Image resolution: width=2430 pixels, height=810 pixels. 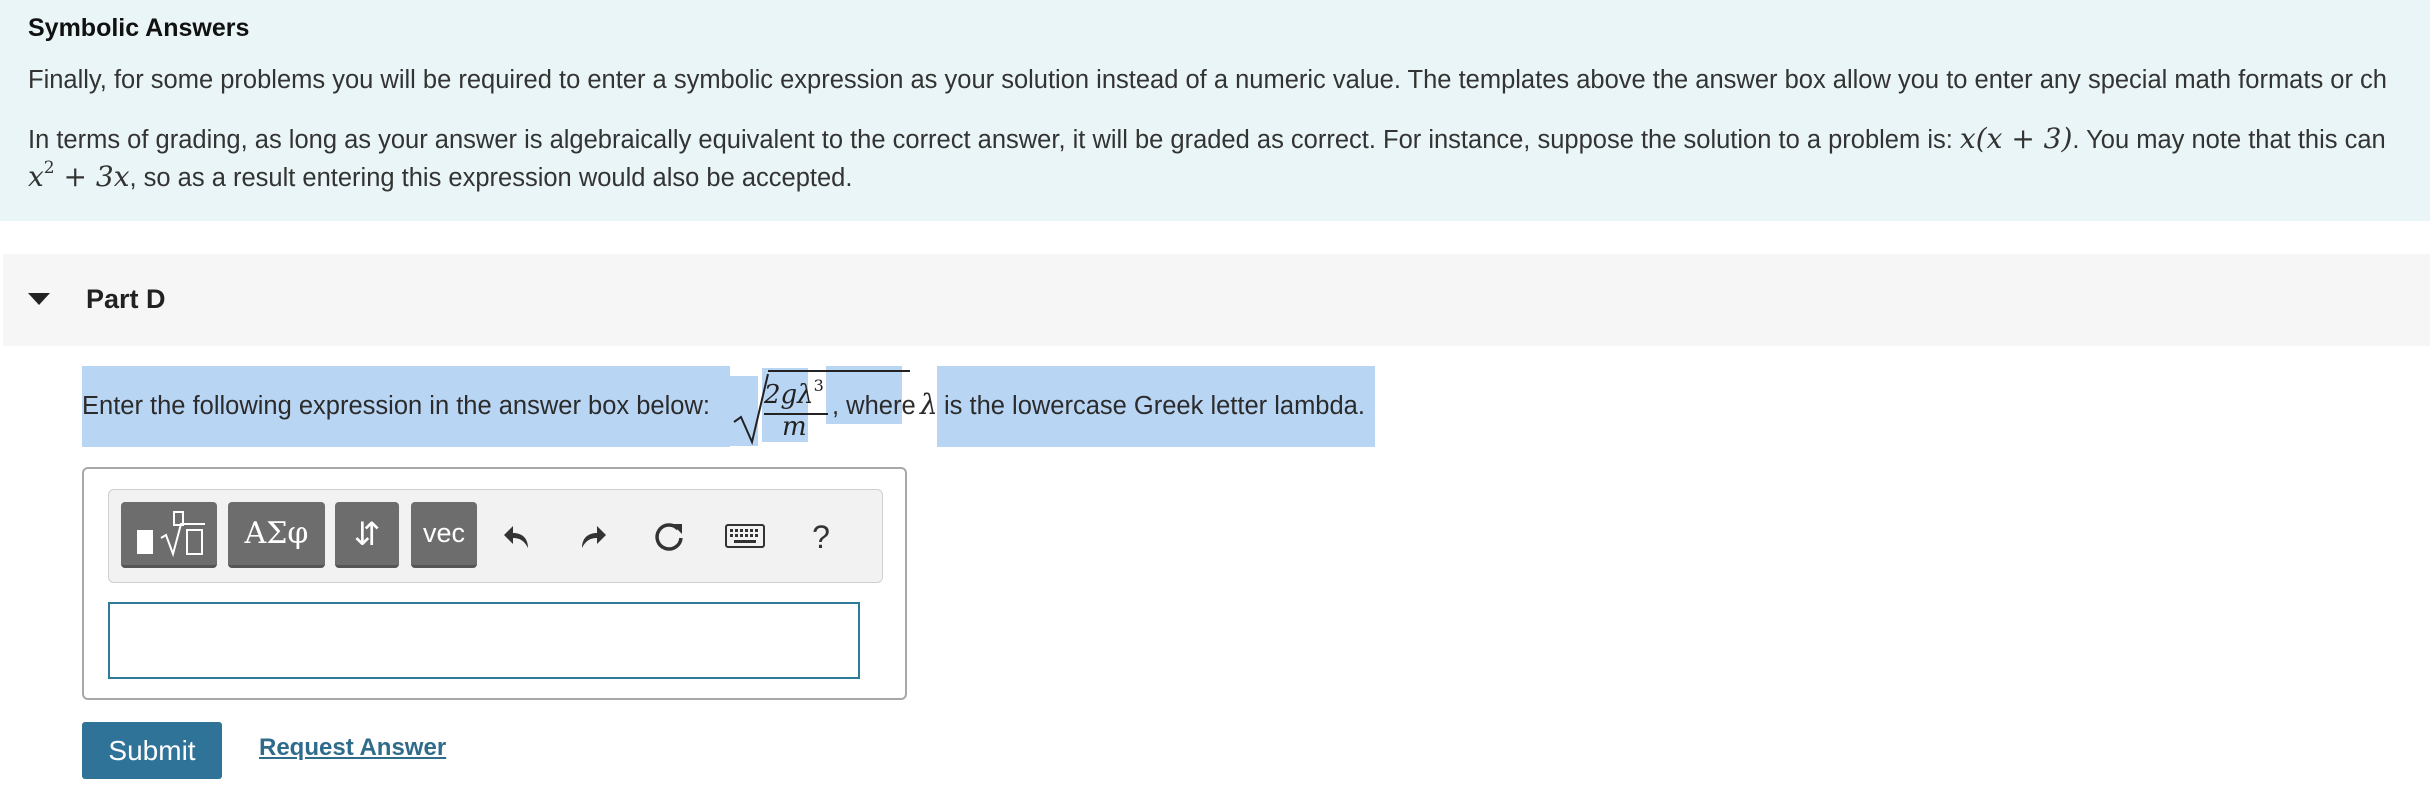 I want to click on submit-button: Submit, so click(x=152, y=750).